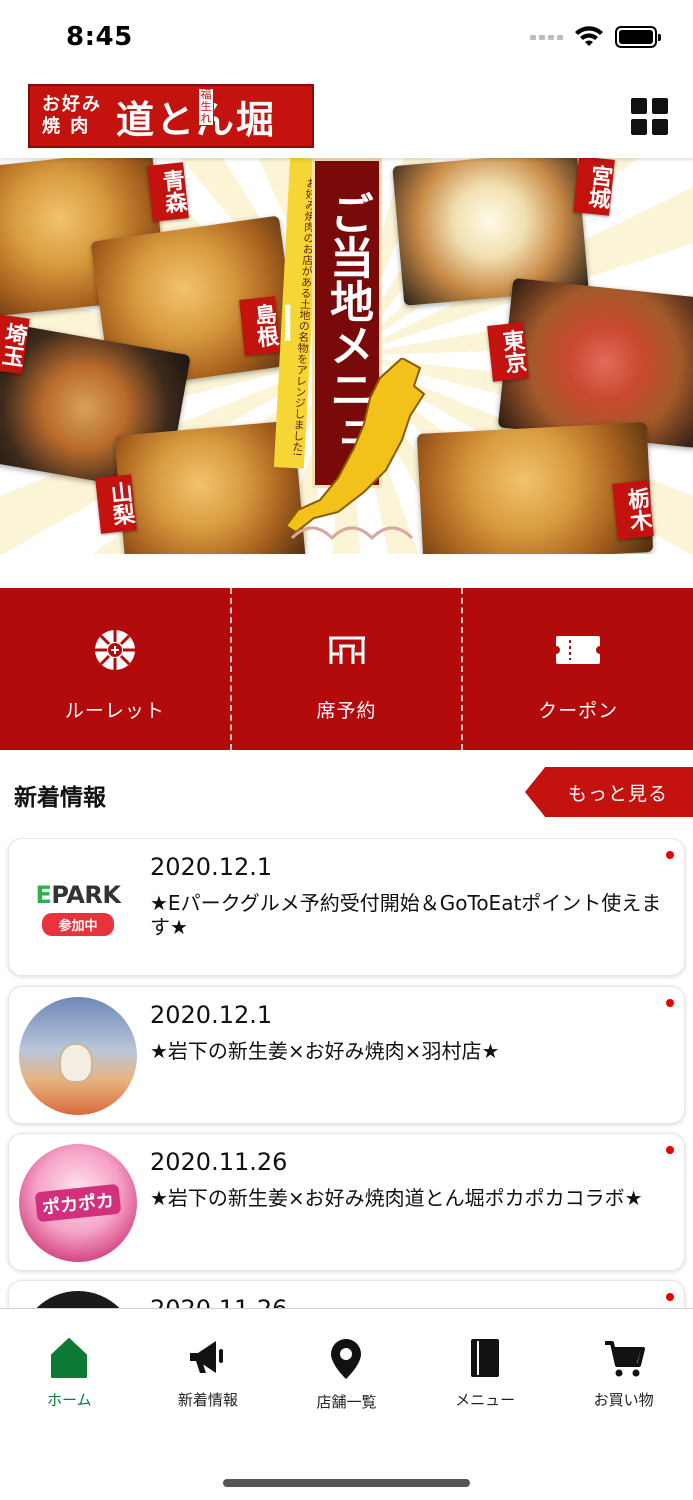  I want to click on see-more-button: もっと見る, so click(609, 792).